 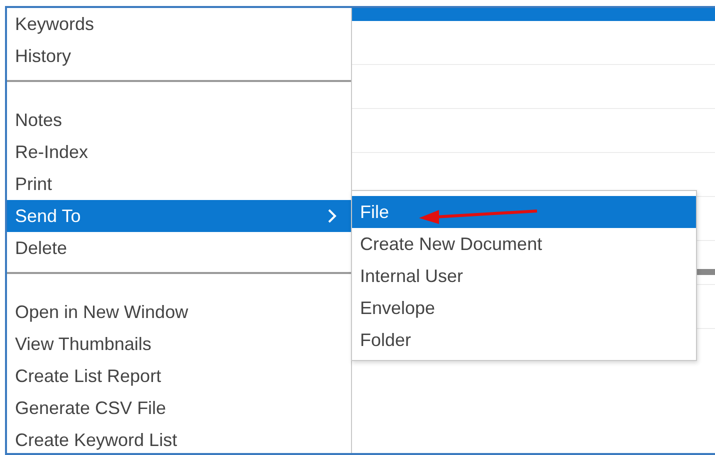 I want to click on menu-item: Print, so click(x=179, y=184).